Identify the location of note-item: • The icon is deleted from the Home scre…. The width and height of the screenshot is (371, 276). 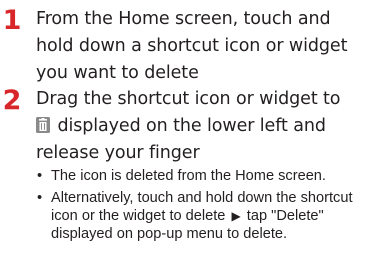
(202, 176).